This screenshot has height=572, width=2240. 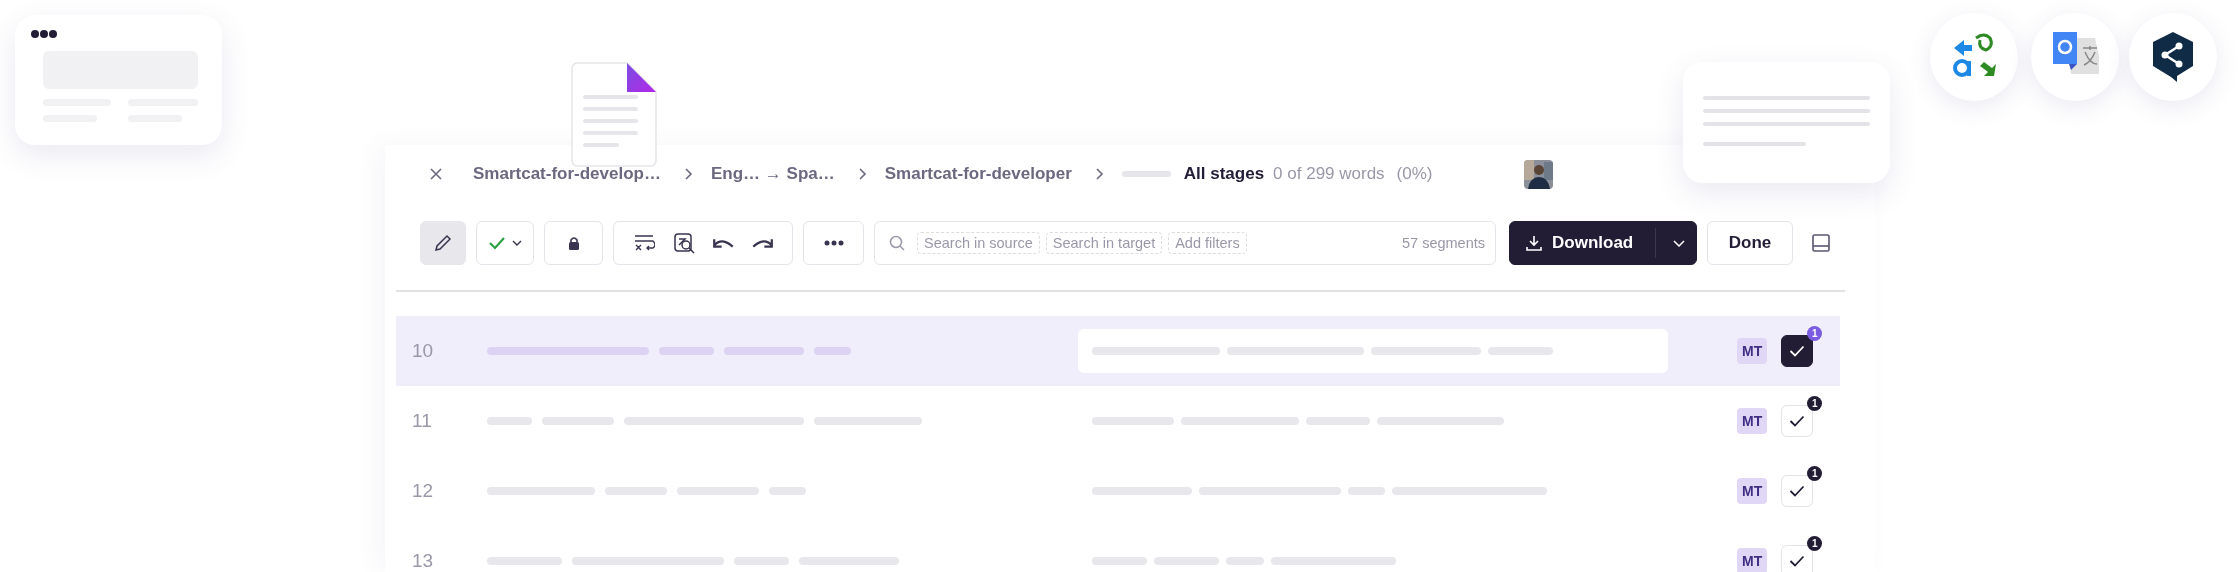 What do you see at coordinates (1534, 243) in the screenshot?
I see `download-icon` at bounding box center [1534, 243].